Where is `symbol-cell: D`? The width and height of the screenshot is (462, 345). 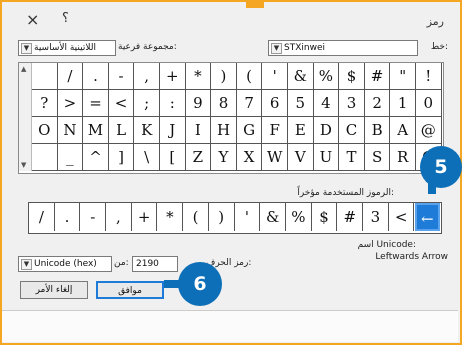 symbol-cell: D is located at coordinates (326, 130).